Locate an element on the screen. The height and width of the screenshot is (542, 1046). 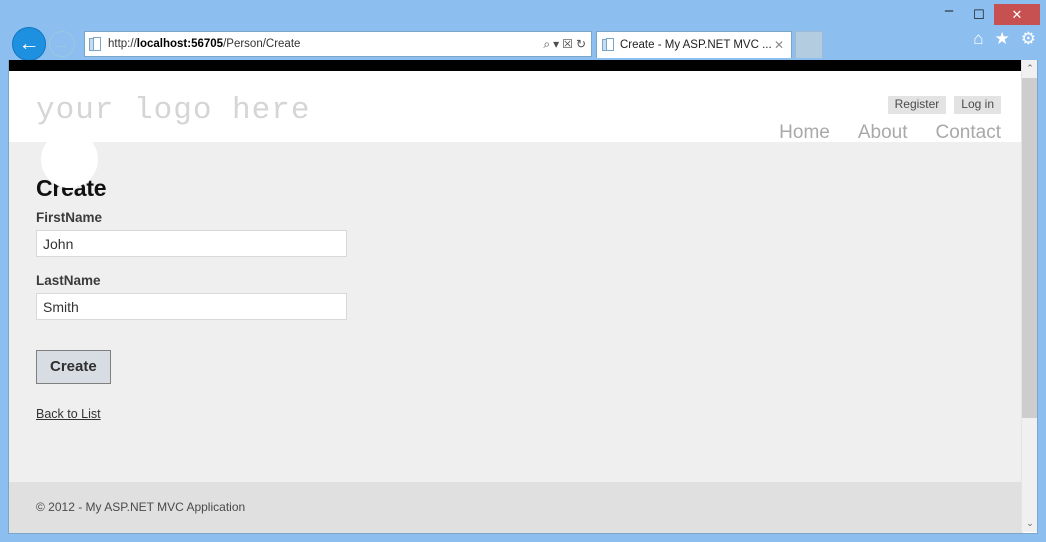
back-to-list-link: Back to List is located at coordinates (68, 414).